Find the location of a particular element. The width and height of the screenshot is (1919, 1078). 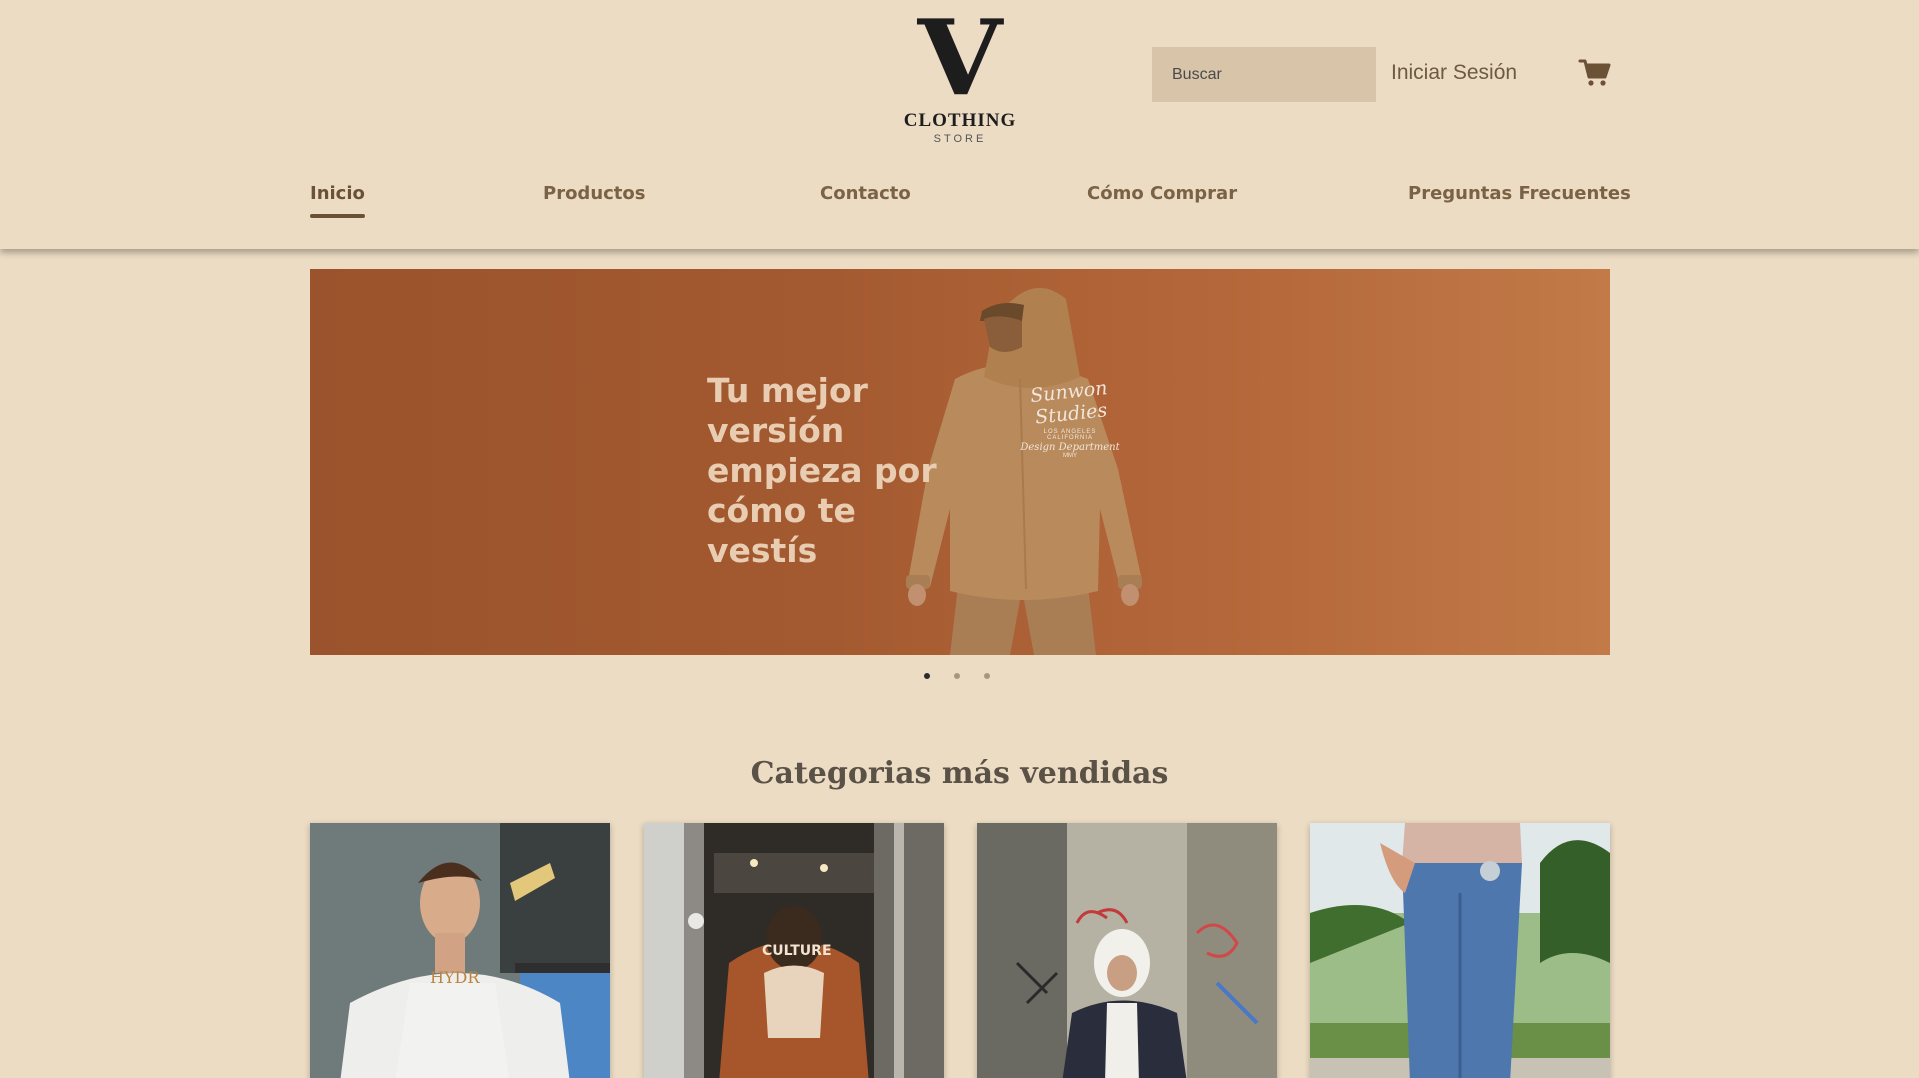

hoodie-print-line: Design Department is located at coordinates (1070, 447).